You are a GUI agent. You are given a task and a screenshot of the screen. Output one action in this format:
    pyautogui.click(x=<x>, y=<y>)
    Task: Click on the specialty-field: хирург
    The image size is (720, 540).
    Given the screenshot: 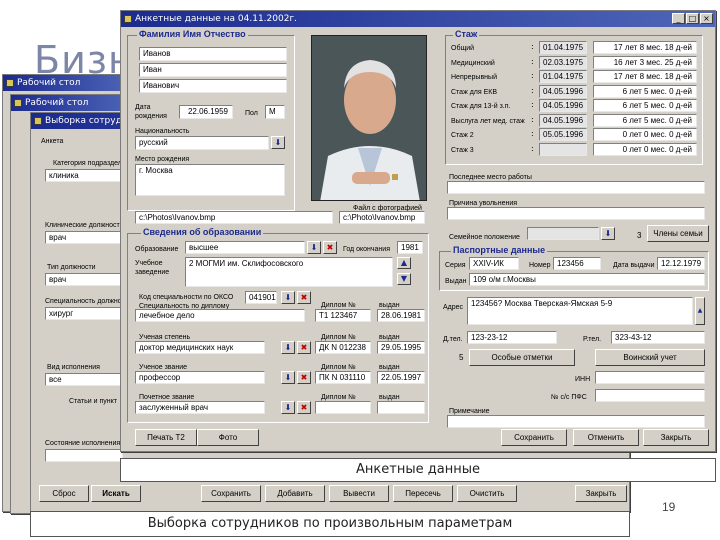 What is the action you would take?
    pyautogui.click(x=84, y=313)
    